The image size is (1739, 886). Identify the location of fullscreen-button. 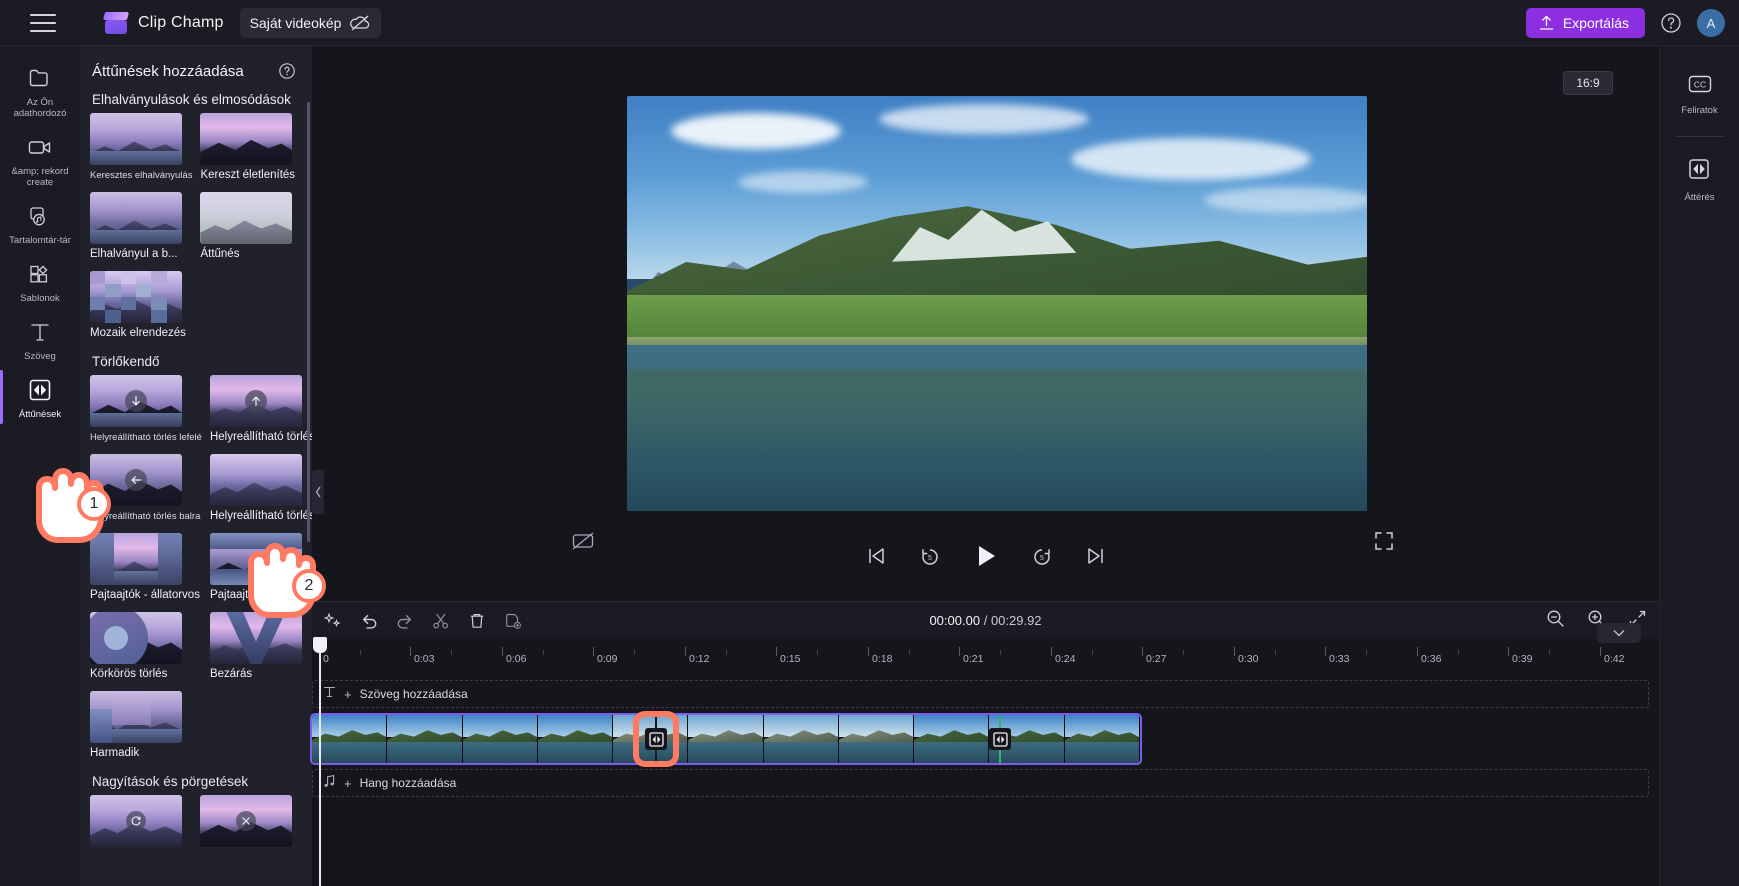
(1384, 541).